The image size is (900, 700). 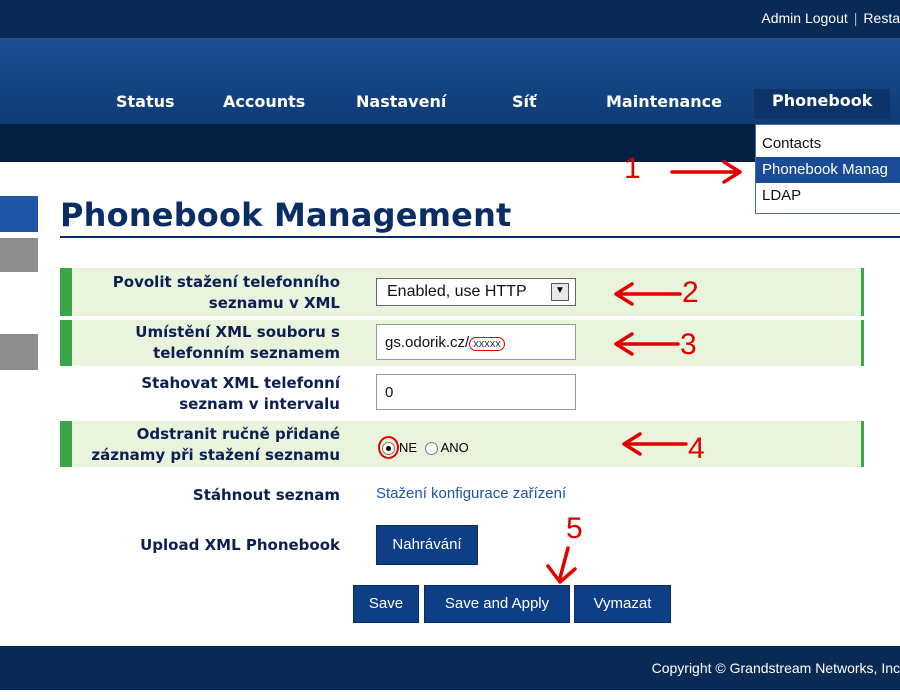 I want to click on select-value: Enabled, use HTTP, so click(x=457, y=291).